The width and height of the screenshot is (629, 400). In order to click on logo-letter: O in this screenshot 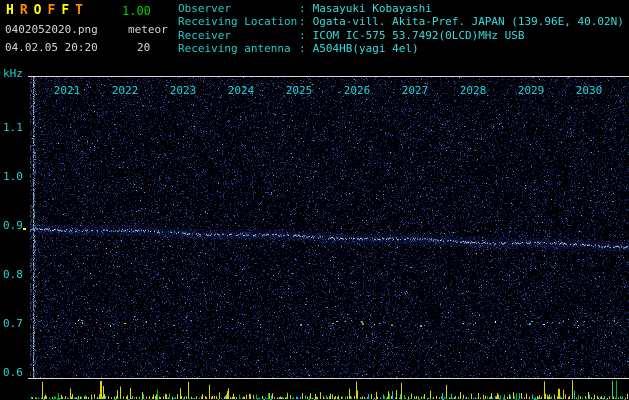, I will do `click(37, 10)`.